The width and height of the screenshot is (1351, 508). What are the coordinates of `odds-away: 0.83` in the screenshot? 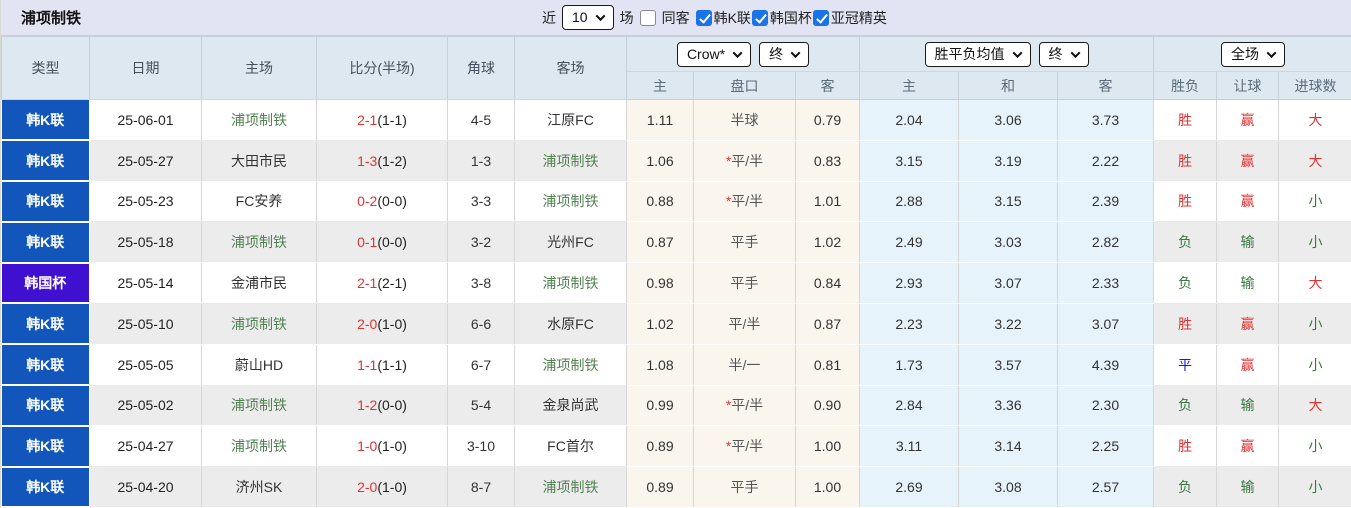 It's located at (827, 161).